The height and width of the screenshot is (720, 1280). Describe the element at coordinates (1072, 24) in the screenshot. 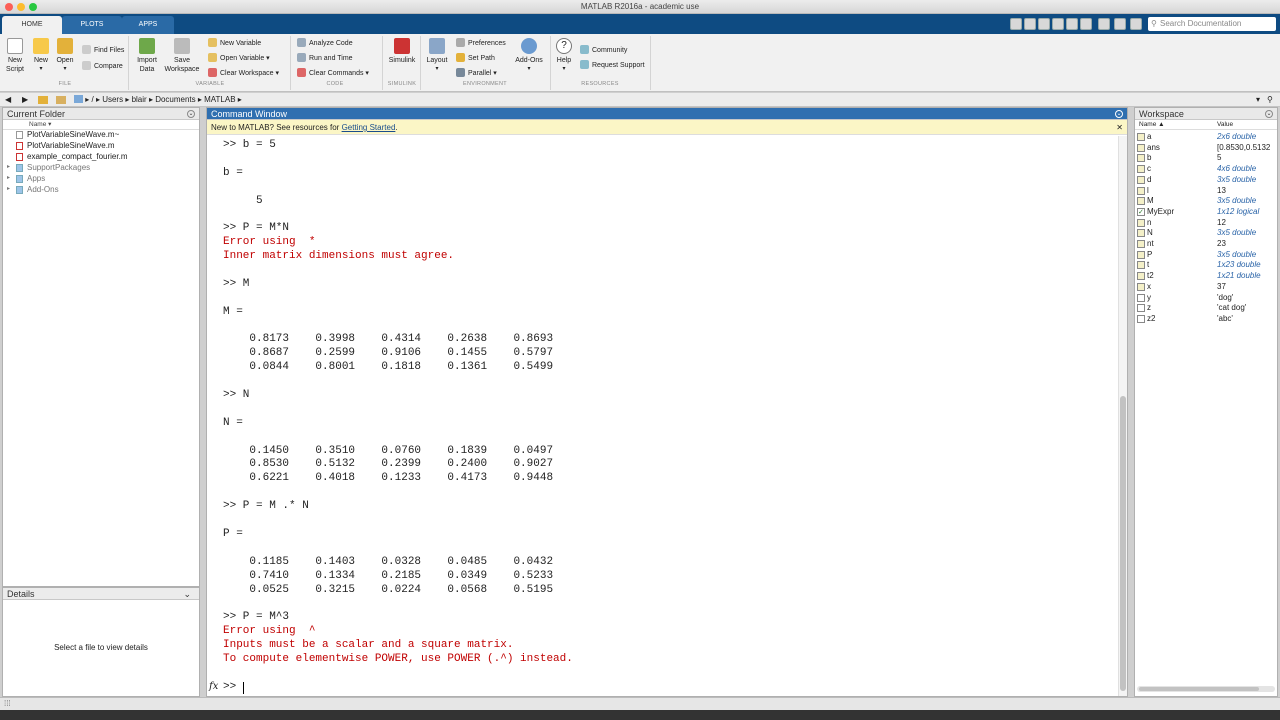

I see `undo-icon` at that location.